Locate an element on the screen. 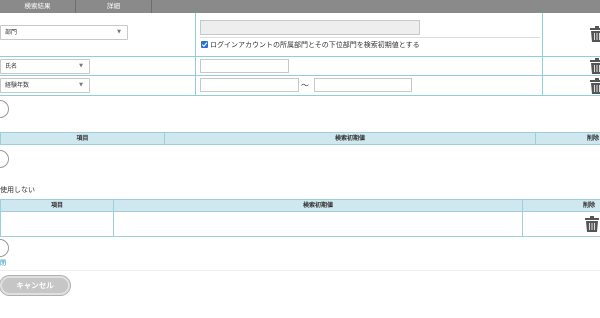  unused-caption: 使用しない is located at coordinates (17, 190).